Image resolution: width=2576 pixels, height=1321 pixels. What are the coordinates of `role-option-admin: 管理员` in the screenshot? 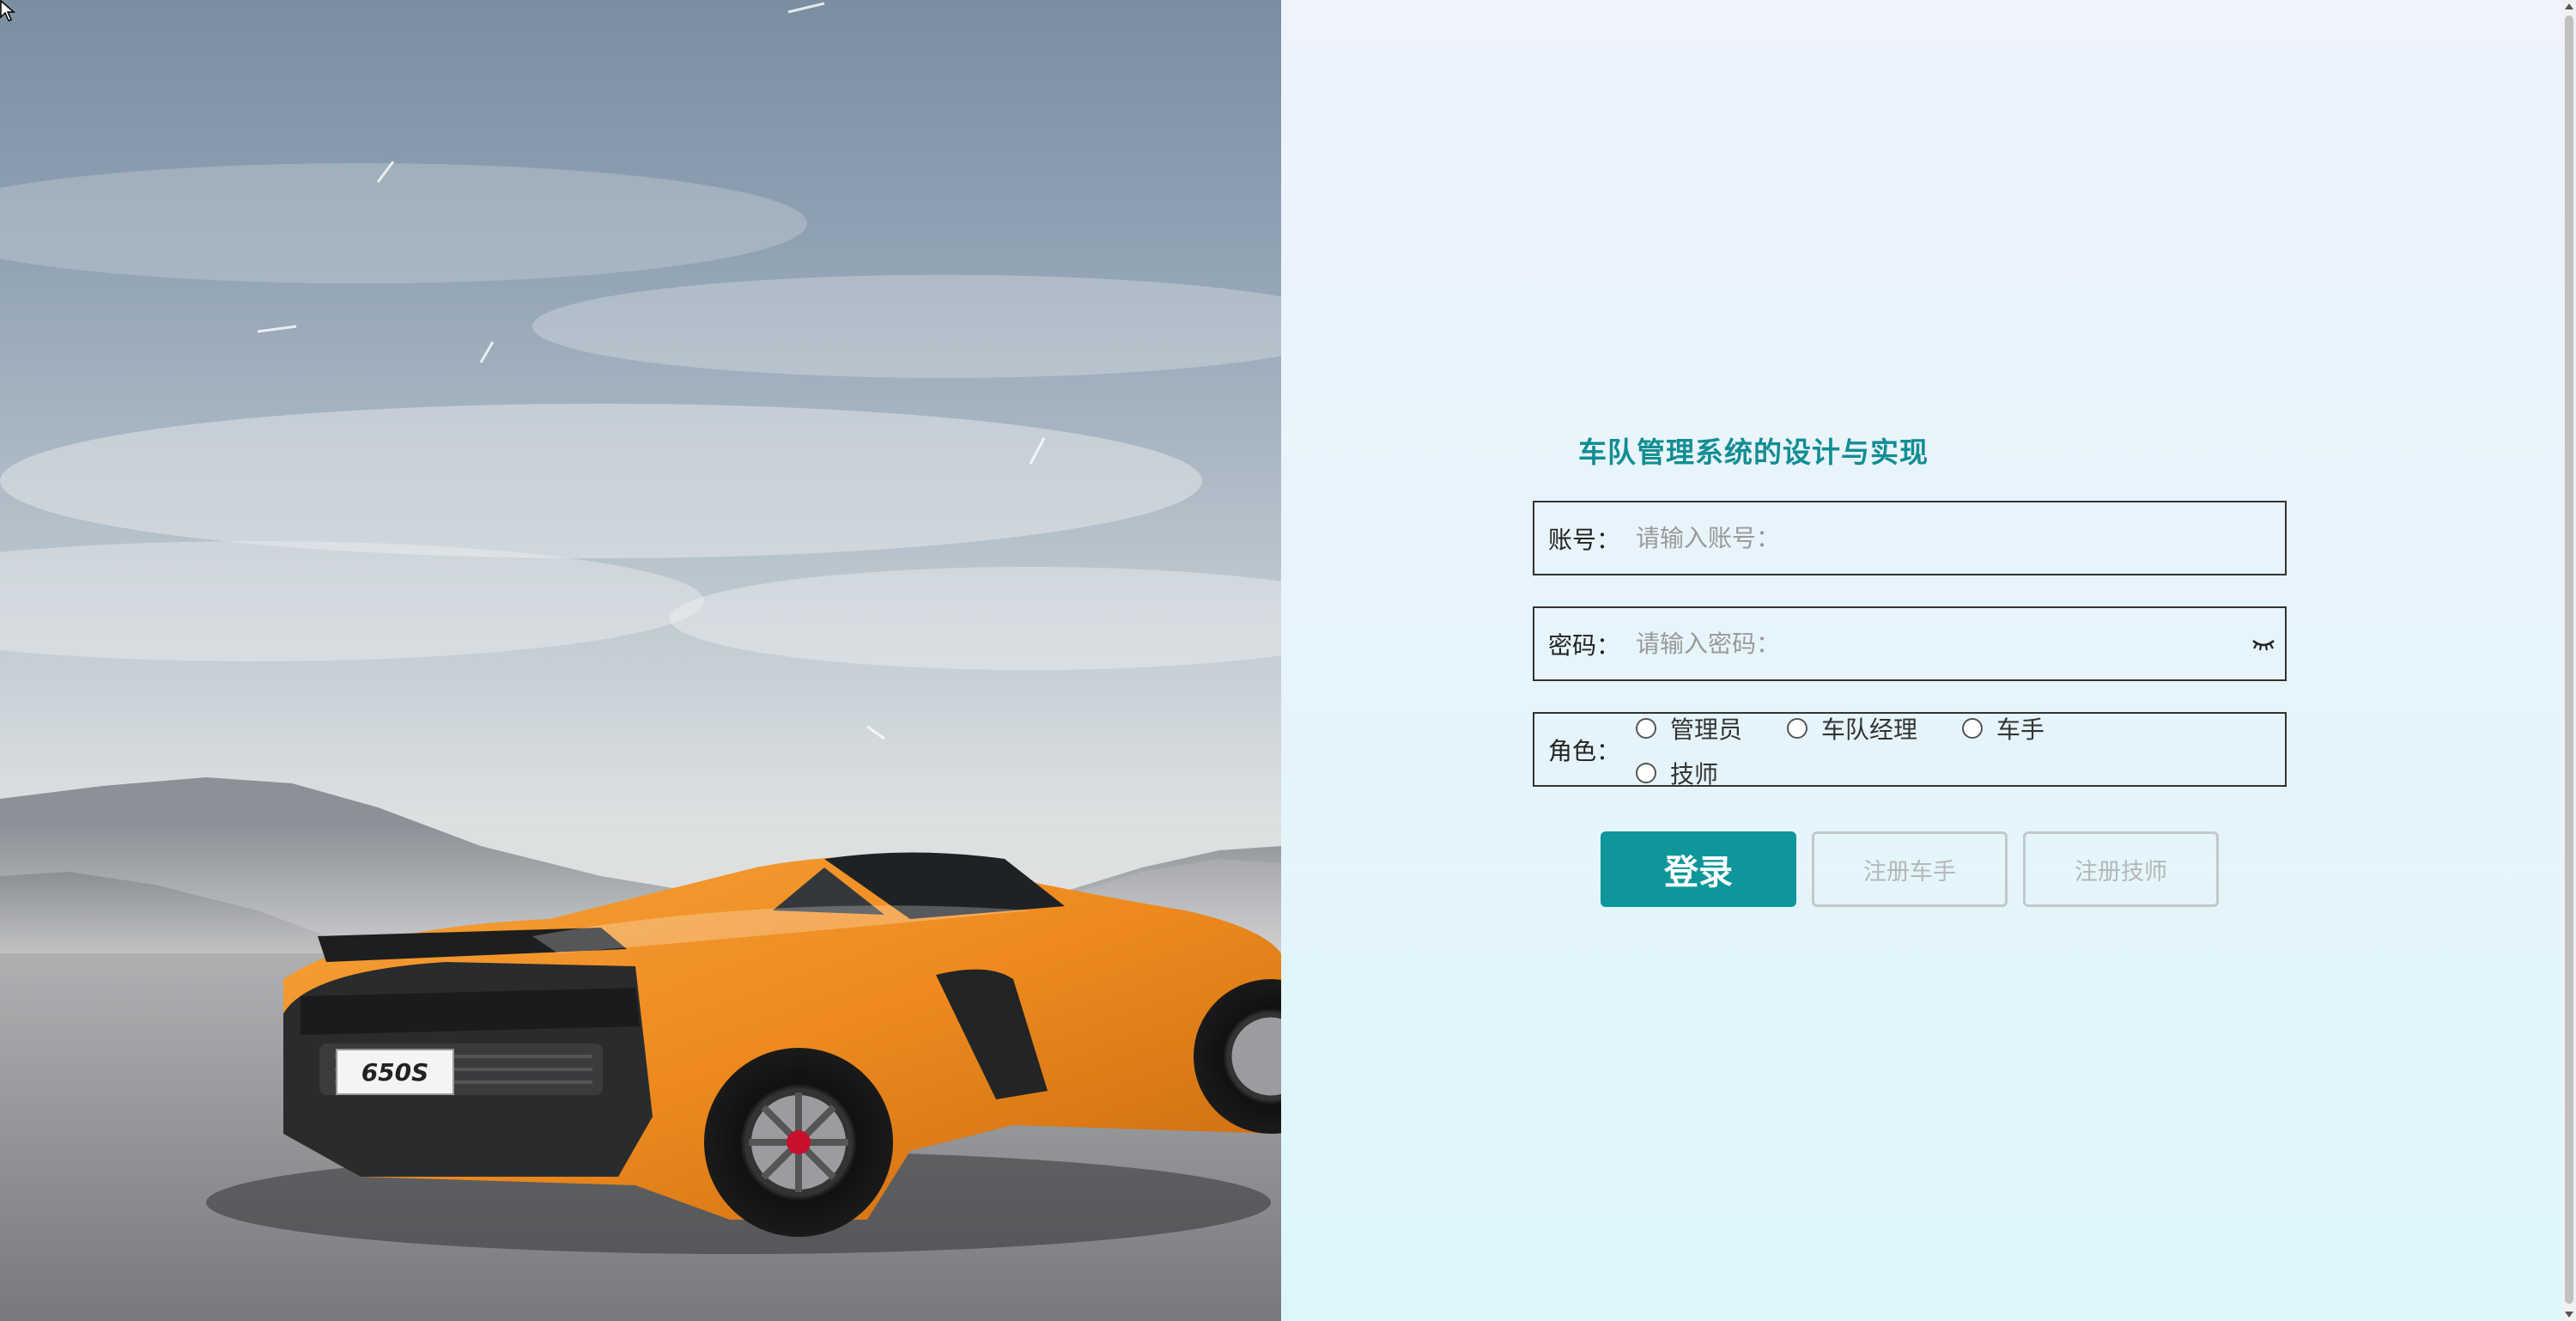 It's located at (1689, 728).